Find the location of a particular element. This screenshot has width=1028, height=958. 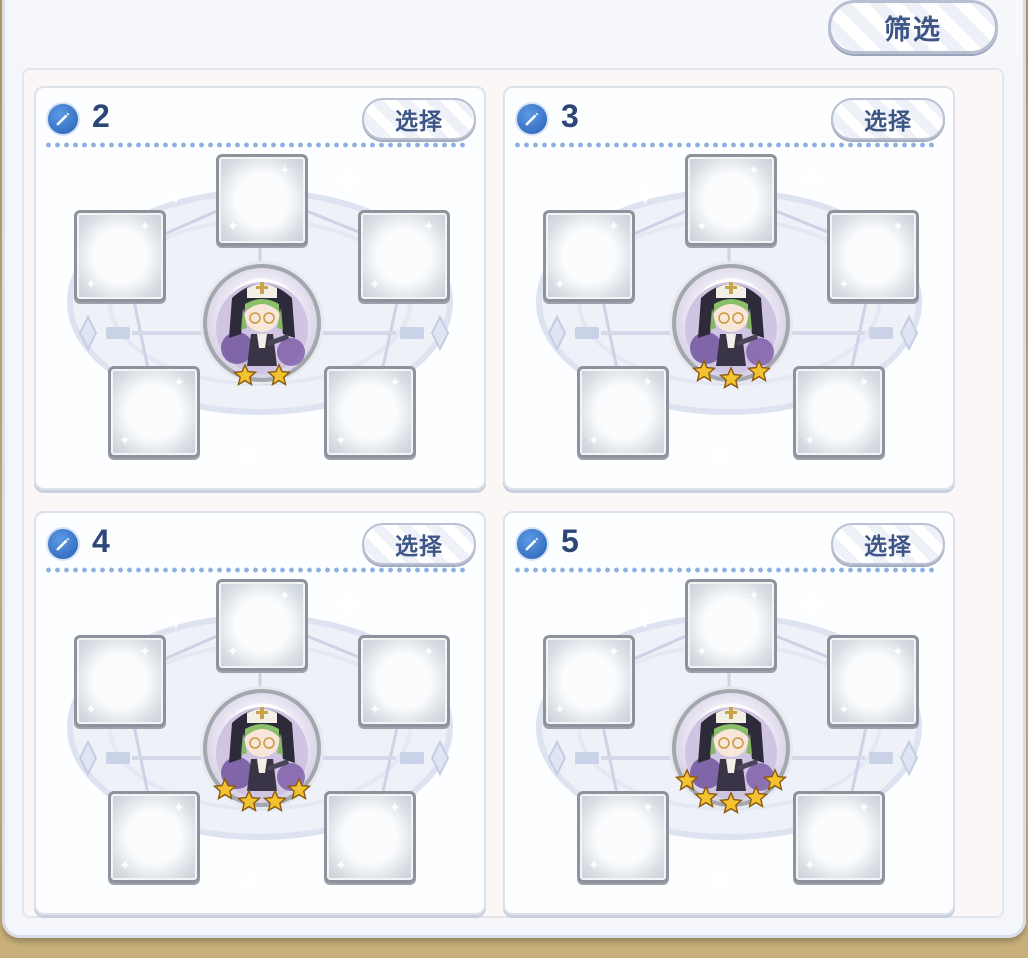

filter-button: 筛选 is located at coordinates (913, 27).